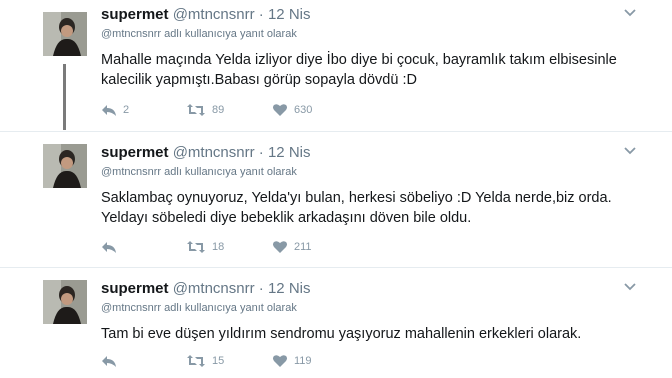 Image resolution: width=672 pixels, height=378 pixels. I want to click on like-count: 630, so click(303, 110).